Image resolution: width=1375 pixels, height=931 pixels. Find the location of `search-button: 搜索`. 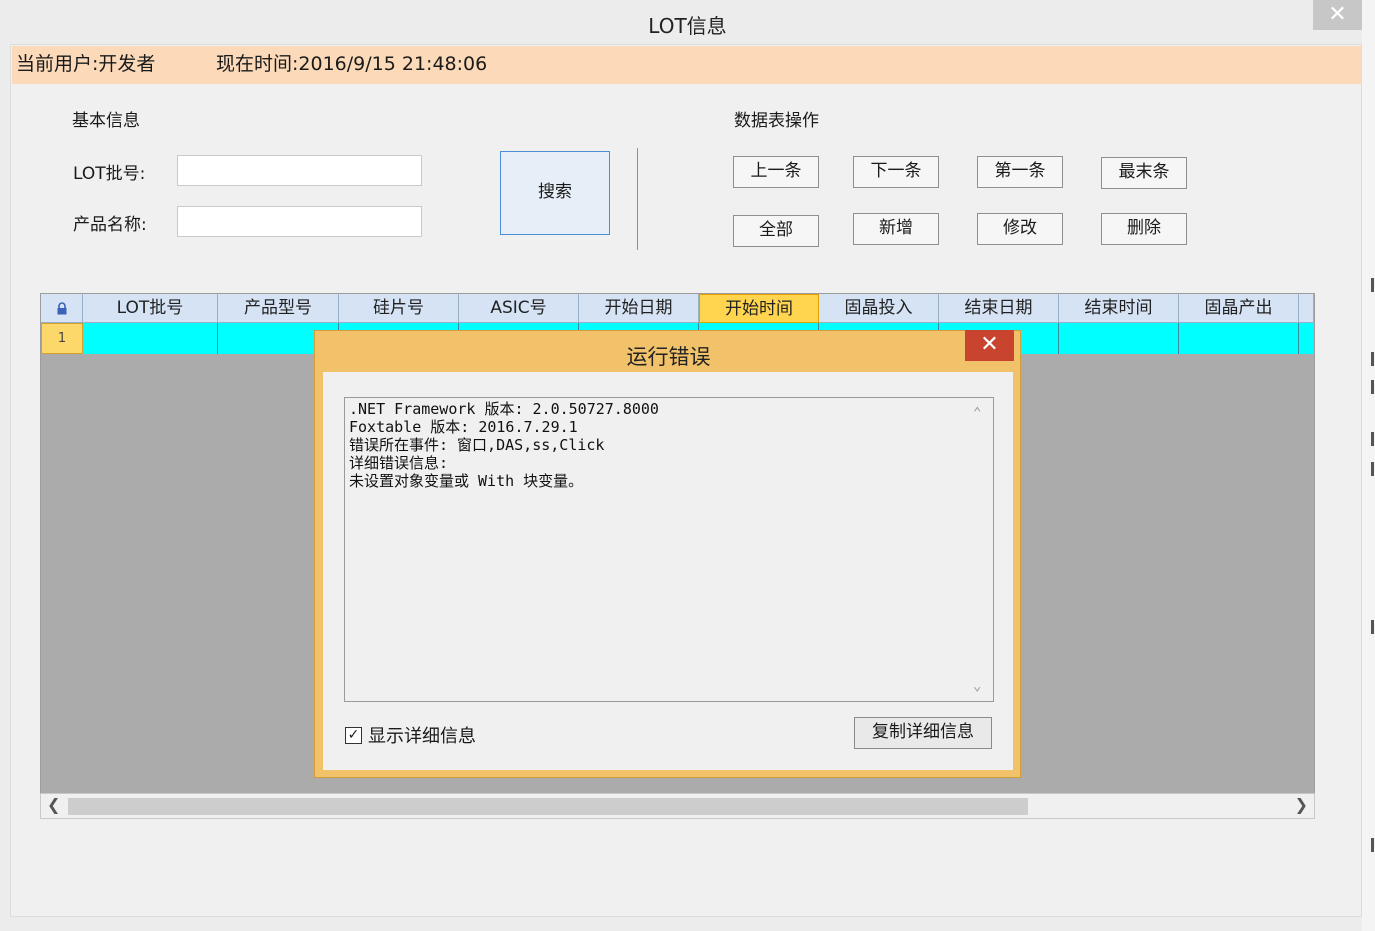

search-button: 搜索 is located at coordinates (555, 193).